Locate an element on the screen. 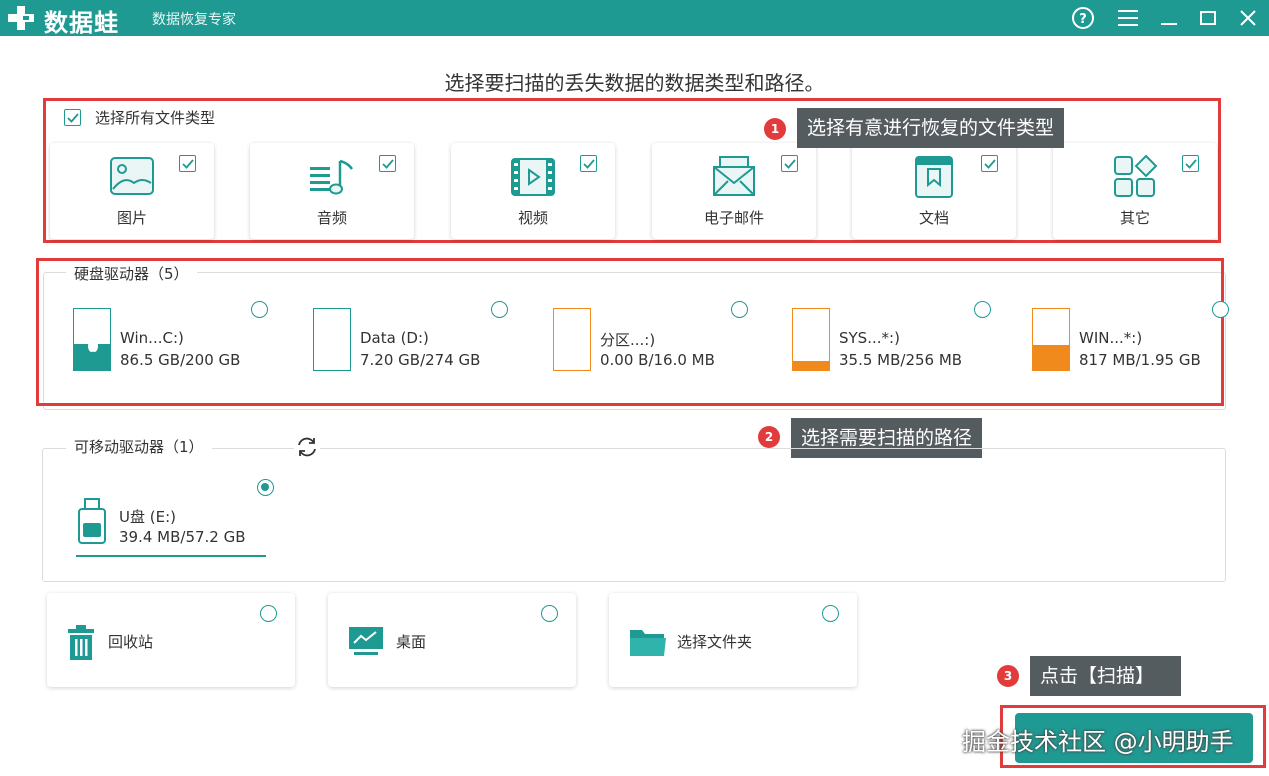  drive-name: Win...C:) is located at coordinates (152, 338).